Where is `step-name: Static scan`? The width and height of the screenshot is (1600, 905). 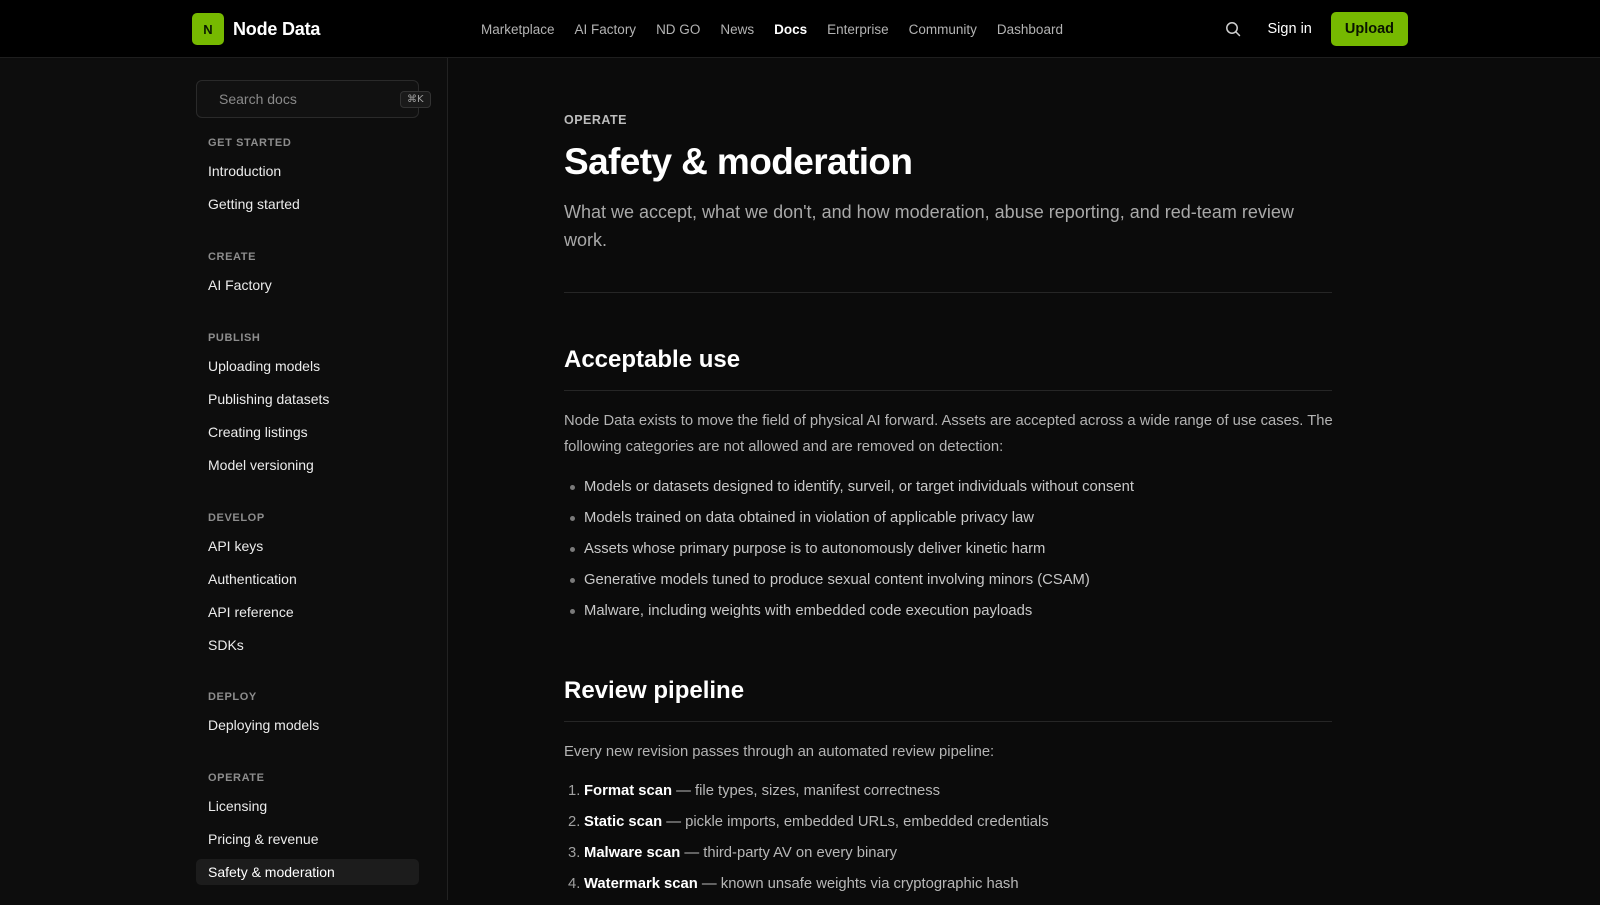 step-name: Static scan is located at coordinates (623, 822).